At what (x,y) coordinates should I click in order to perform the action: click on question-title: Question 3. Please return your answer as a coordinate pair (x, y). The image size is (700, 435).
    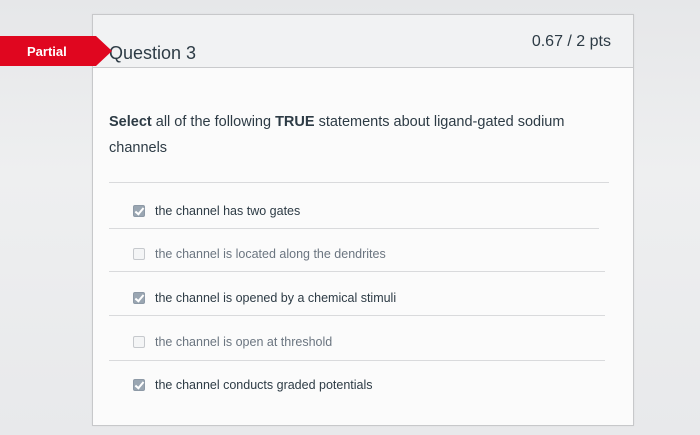
    Looking at the image, I should click on (153, 53).